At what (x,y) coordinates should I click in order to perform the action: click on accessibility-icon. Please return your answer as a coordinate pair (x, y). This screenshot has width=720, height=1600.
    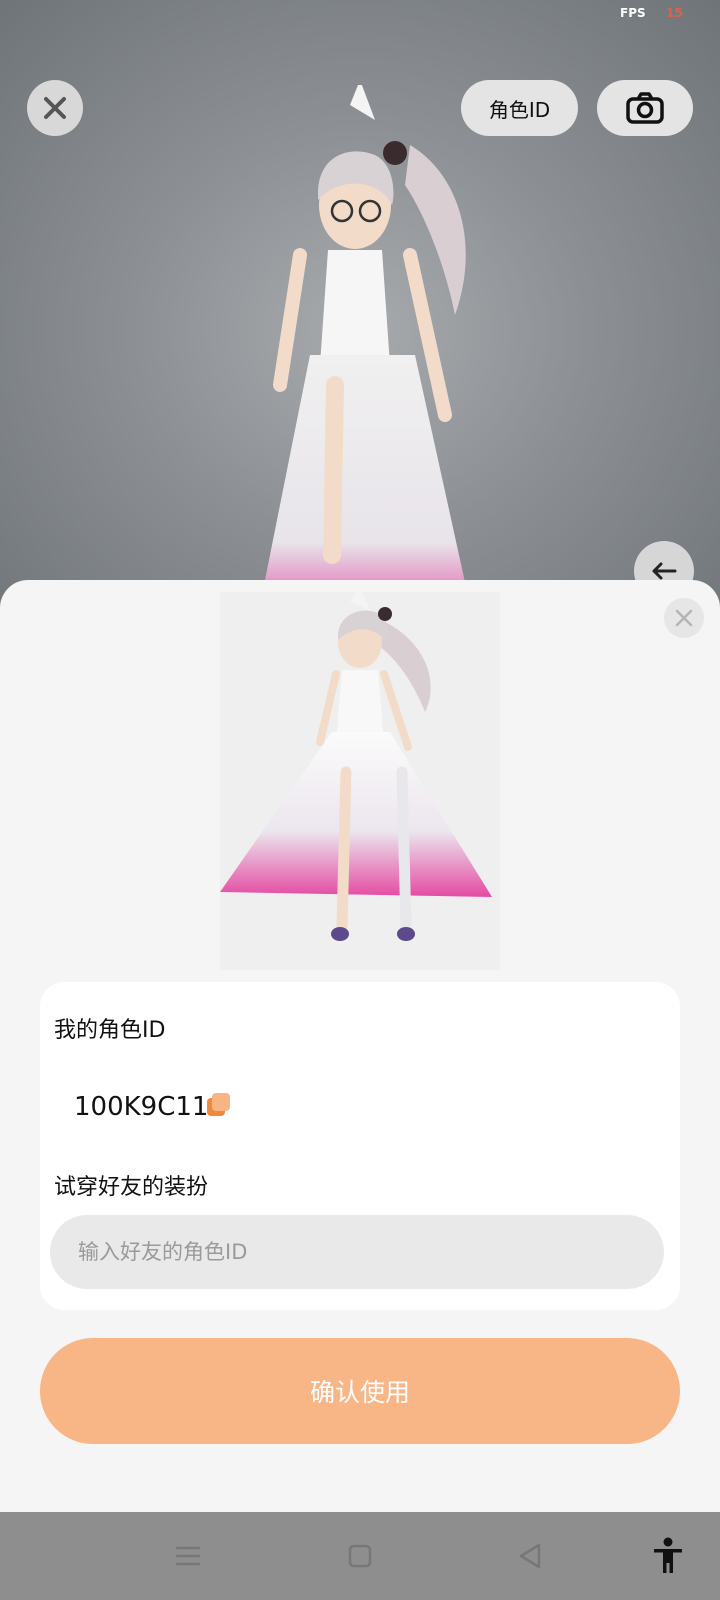
    Looking at the image, I should click on (668, 1555).